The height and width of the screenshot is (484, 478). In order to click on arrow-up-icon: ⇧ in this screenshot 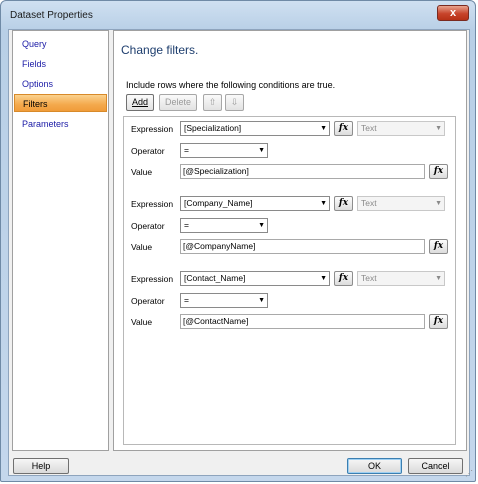, I will do `click(212, 102)`.